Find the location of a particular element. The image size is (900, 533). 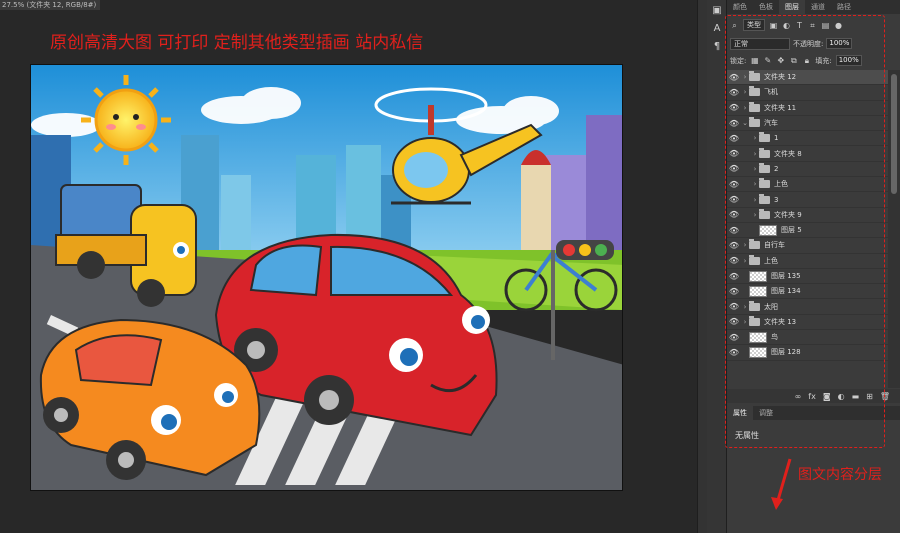

layer-row: 👁︎ 图层 134 is located at coordinates (807, 292).